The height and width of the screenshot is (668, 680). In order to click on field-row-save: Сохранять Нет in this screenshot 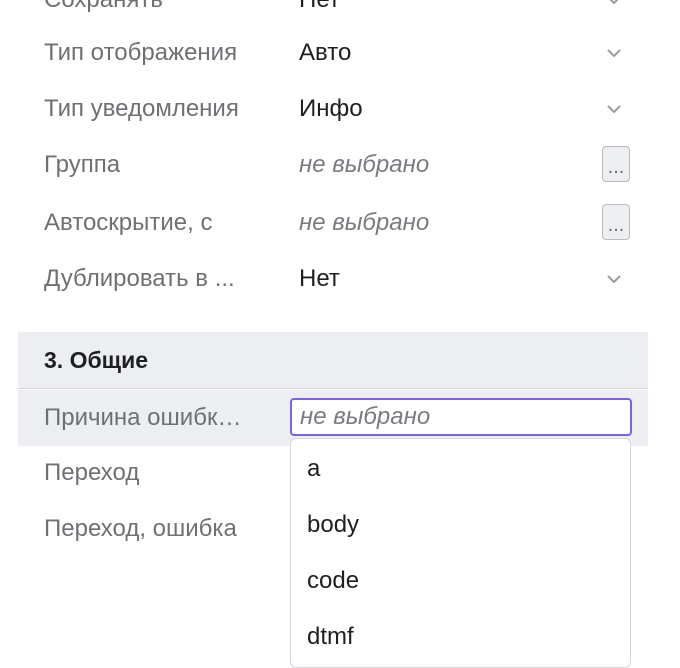, I will do `click(333, 14)`.